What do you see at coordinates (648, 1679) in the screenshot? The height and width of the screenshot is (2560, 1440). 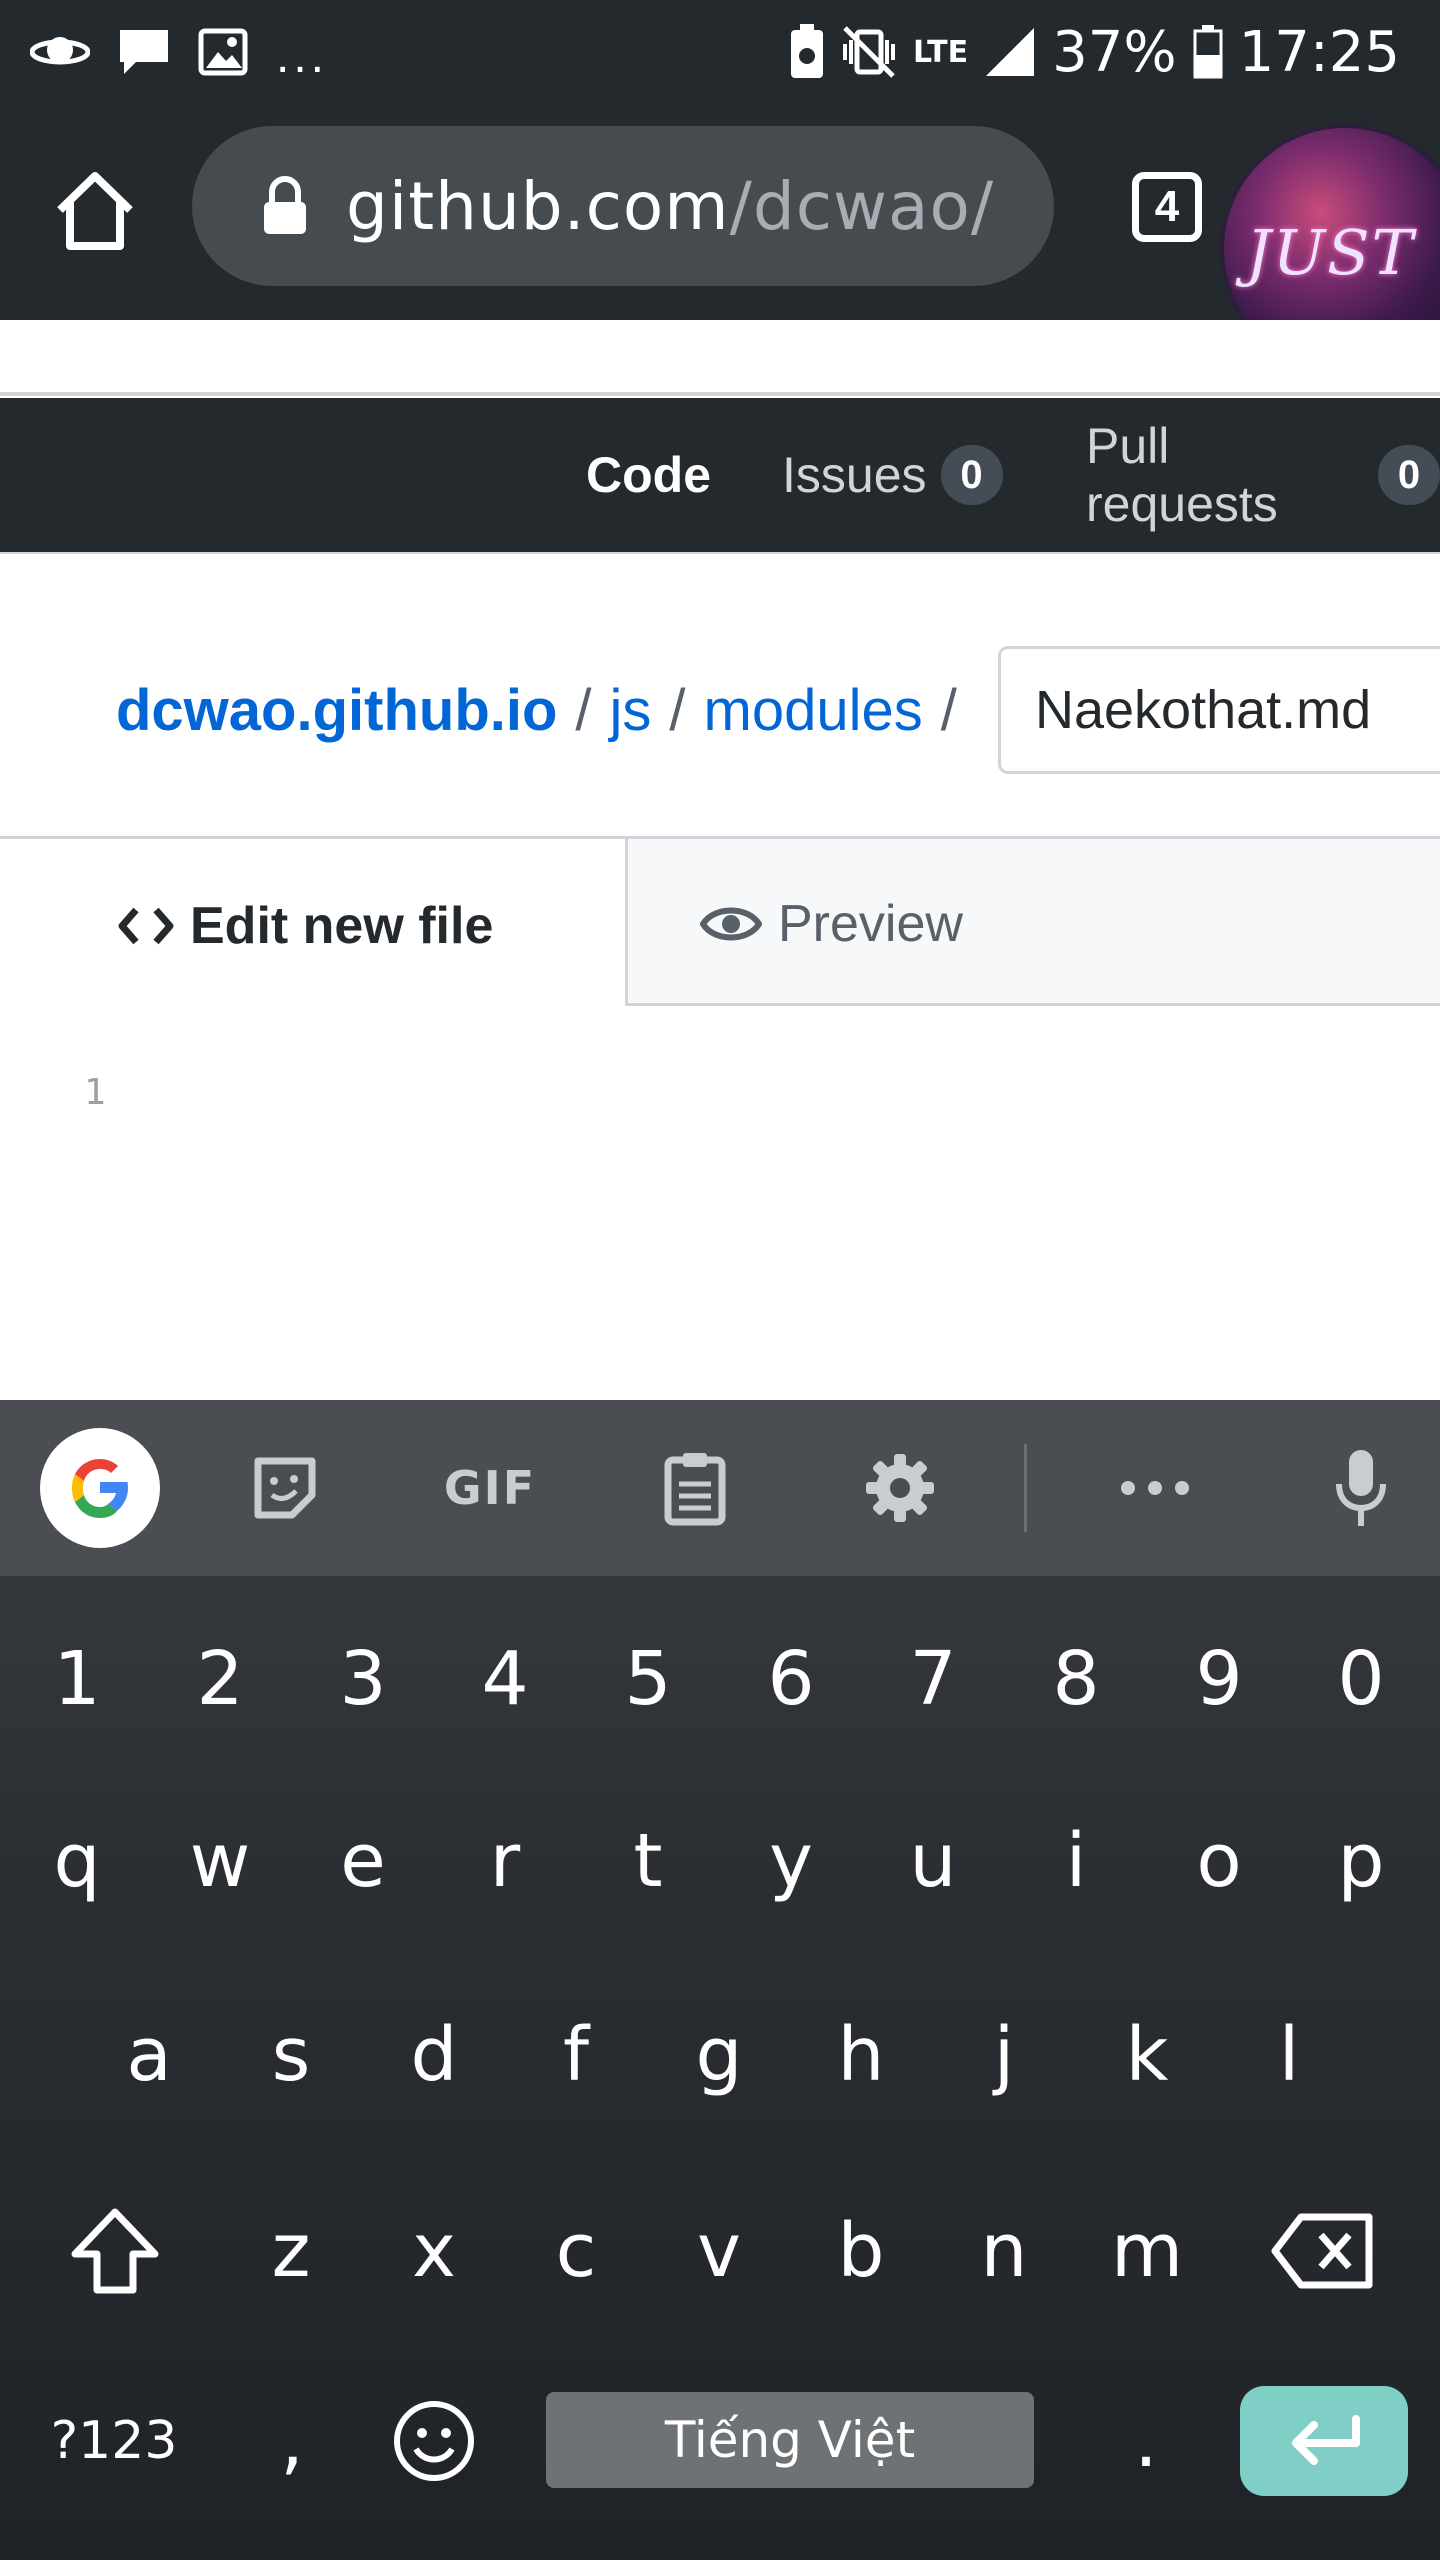 I see `key-5: 5` at bounding box center [648, 1679].